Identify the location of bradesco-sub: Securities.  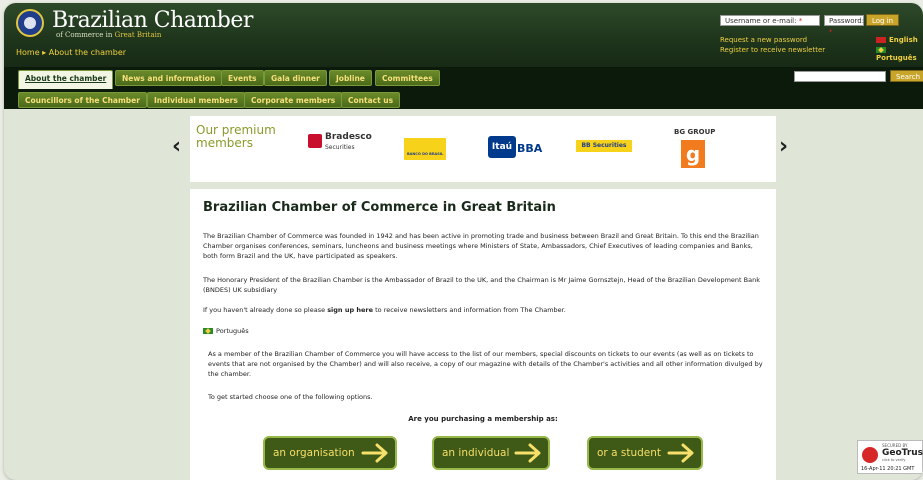
(340, 147).